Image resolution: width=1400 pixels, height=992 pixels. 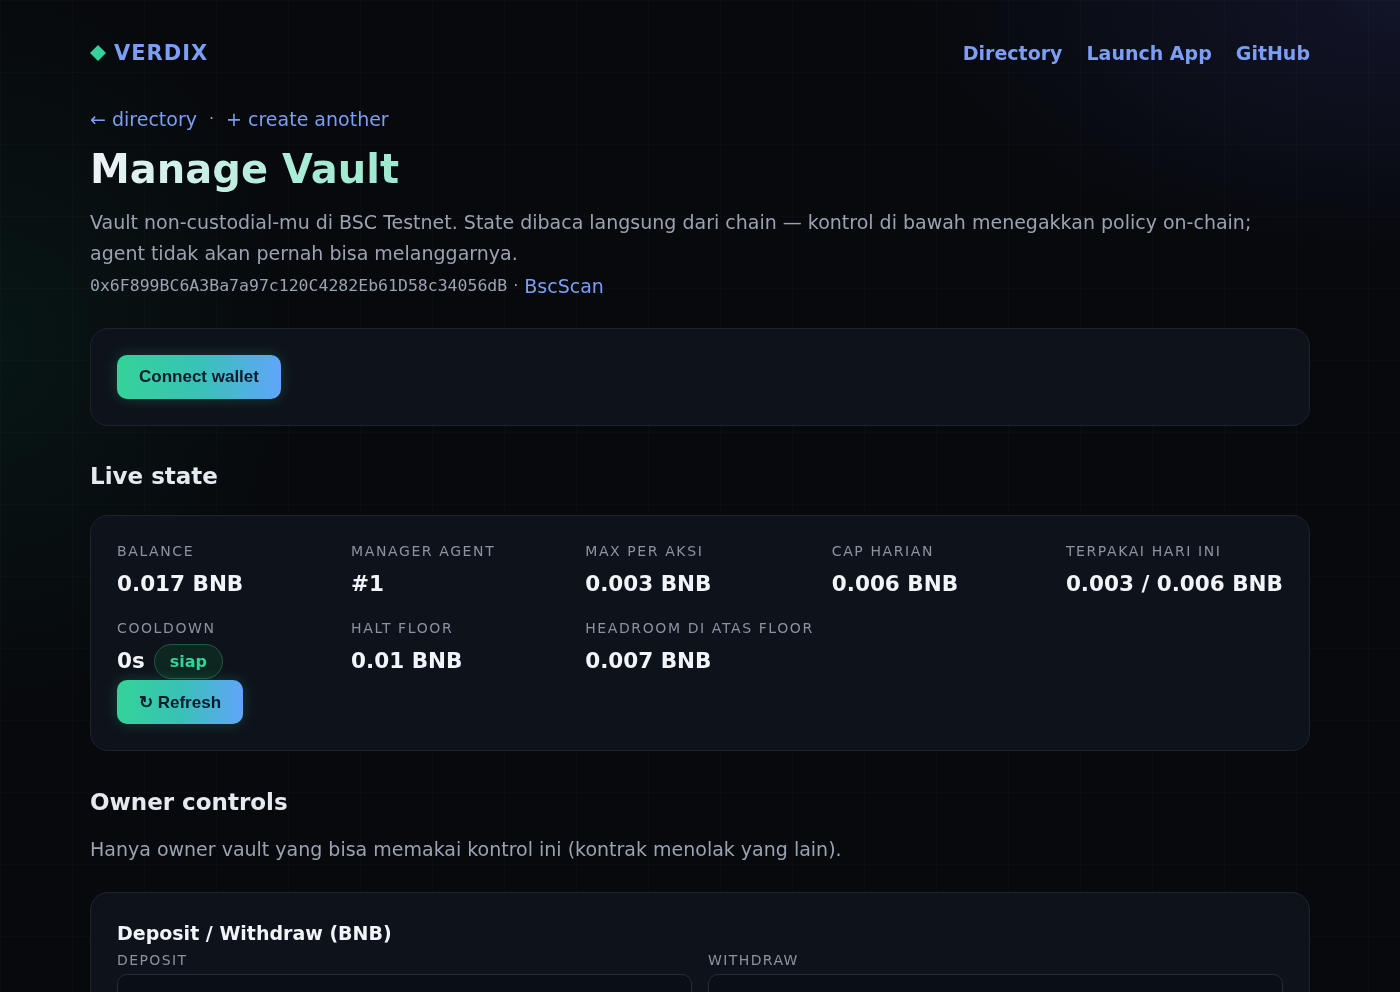 I want to click on section-heading: Owner controls, so click(x=189, y=802).